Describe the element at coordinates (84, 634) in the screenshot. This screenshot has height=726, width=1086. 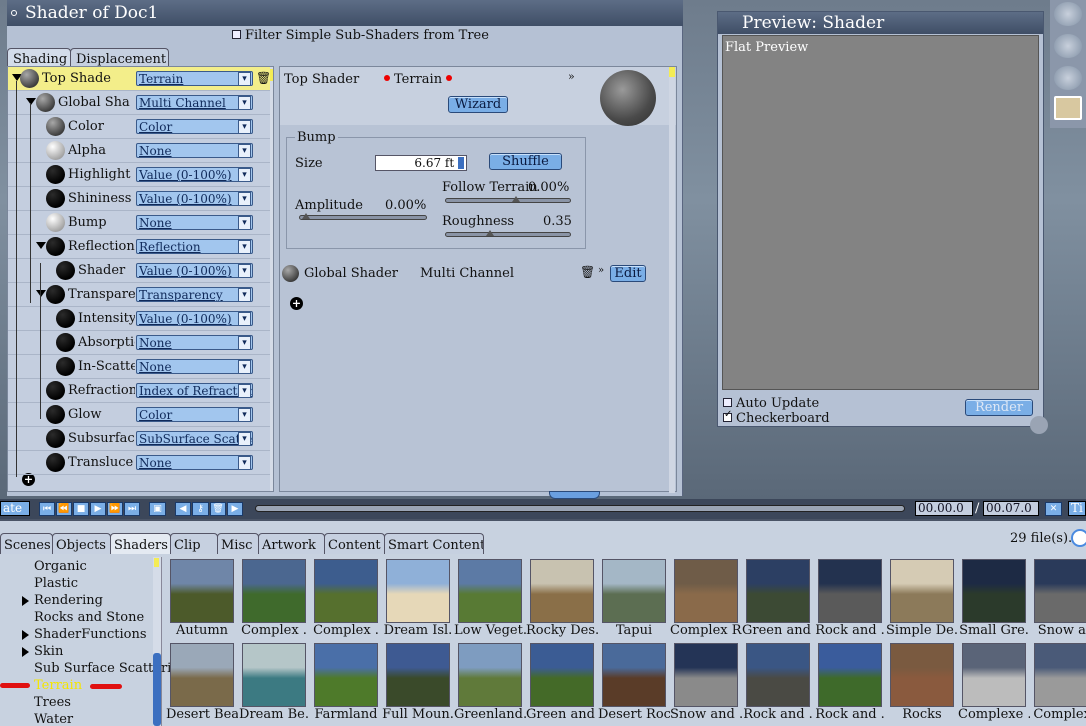
I see `category-item: ShaderFunctions` at that location.